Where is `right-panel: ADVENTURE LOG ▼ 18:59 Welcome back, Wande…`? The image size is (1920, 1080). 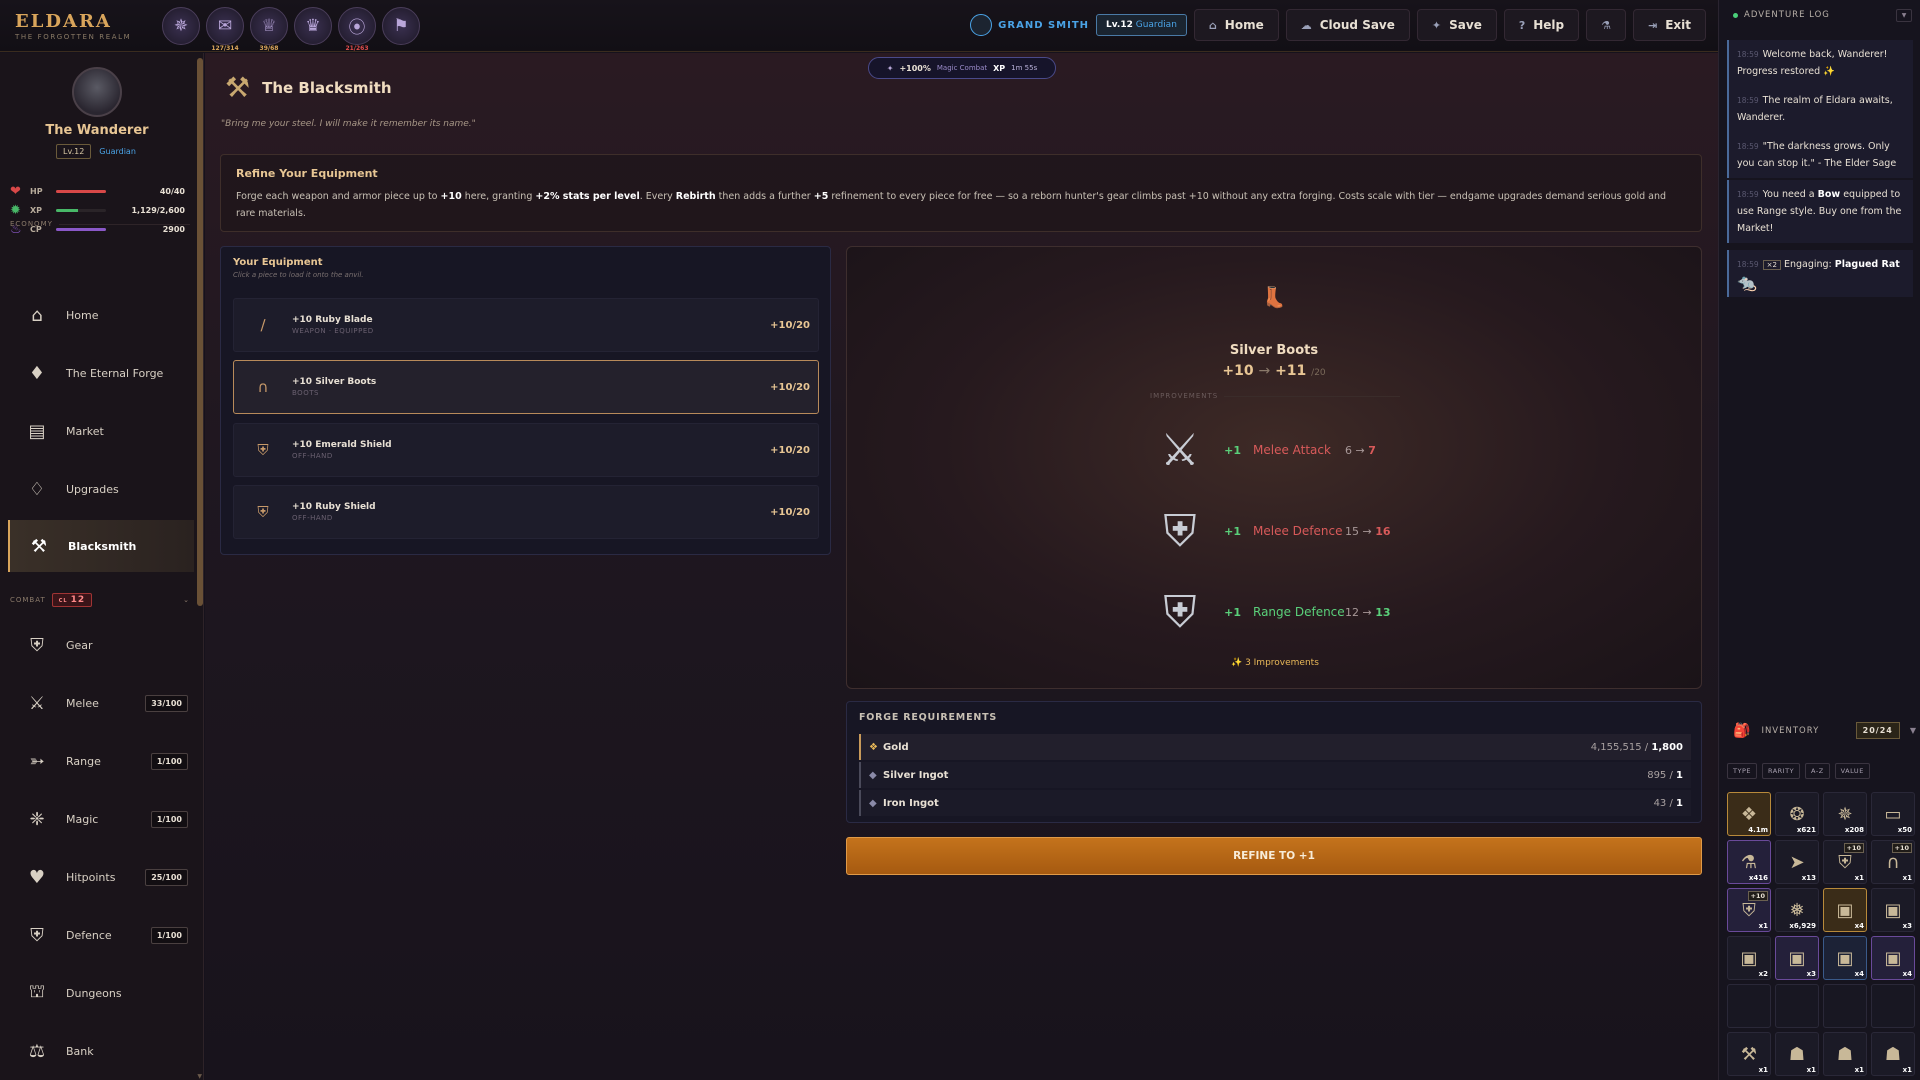
right-panel: ADVENTURE LOG ▼ 18:59 Welcome back, Wande… is located at coordinates (1819, 540).